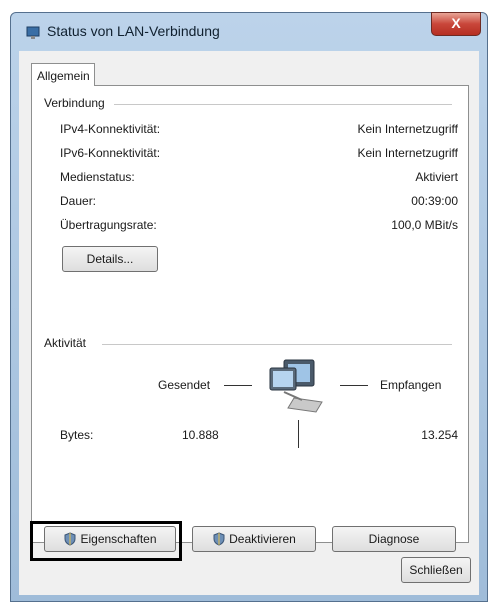 The height and width of the screenshot is (606, 494). I want to click on received-label: Empfangen, so click(411, 385).